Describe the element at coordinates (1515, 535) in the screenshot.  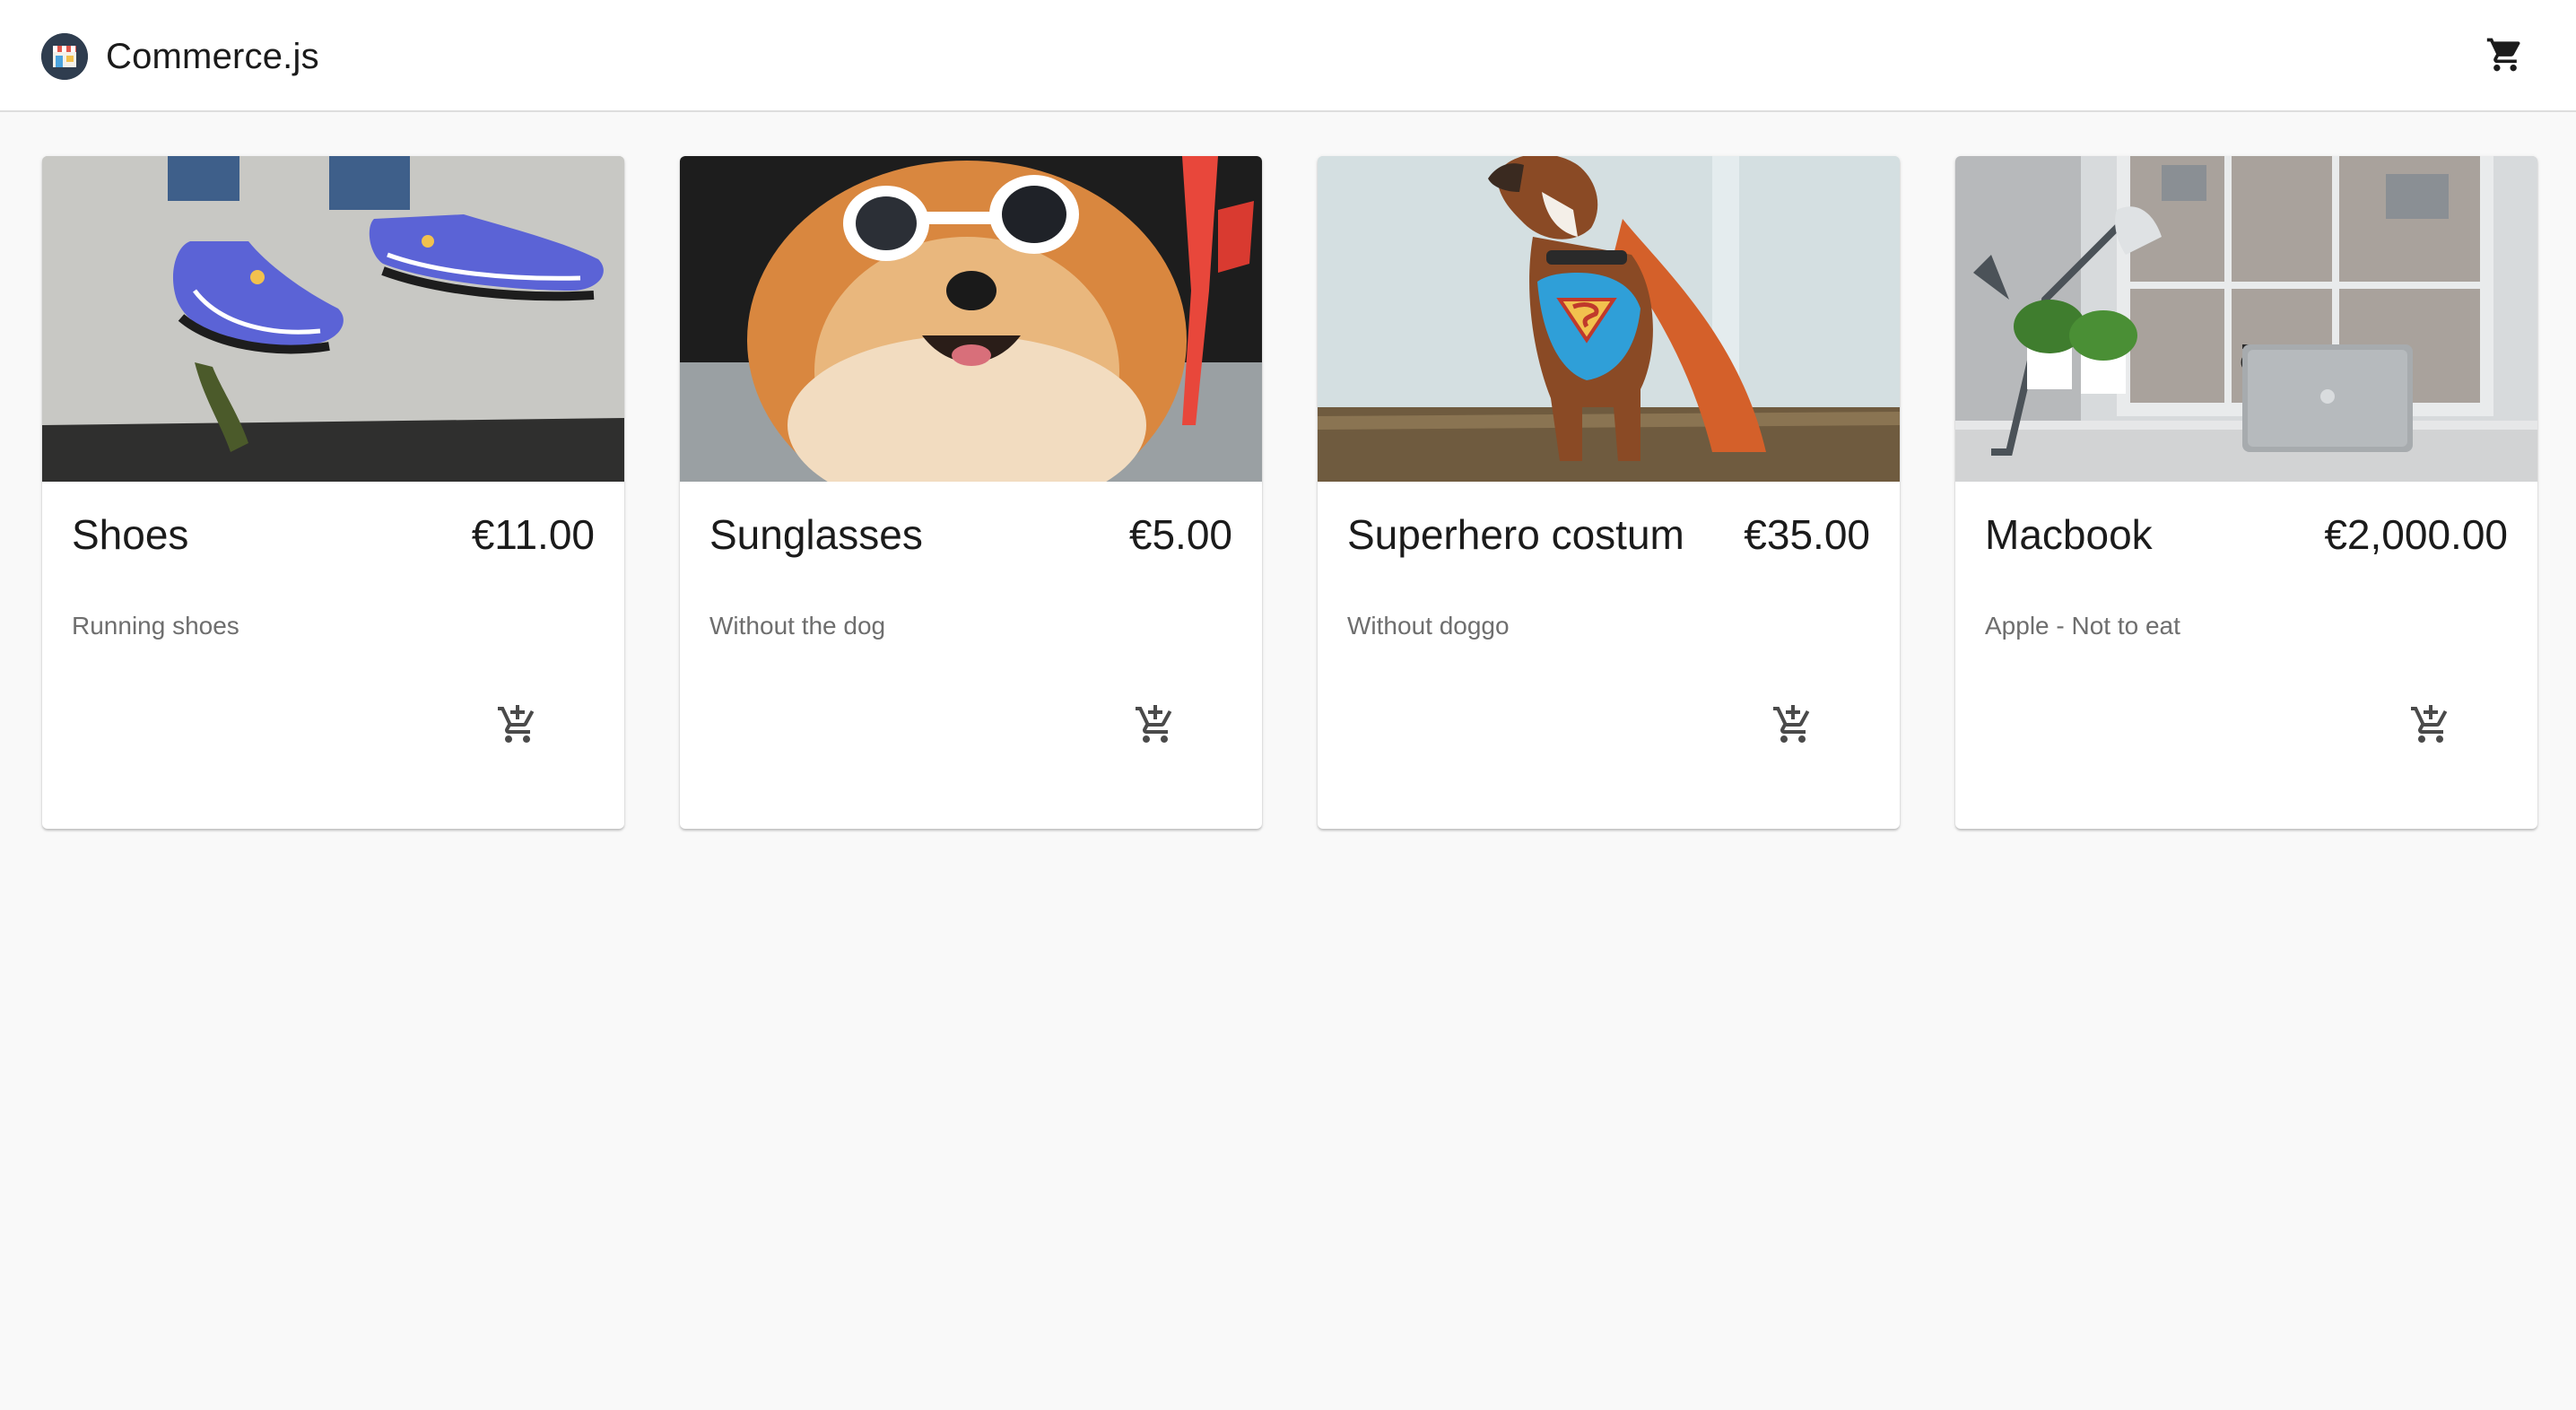
I see `product-name: Superhero costum` at that location.